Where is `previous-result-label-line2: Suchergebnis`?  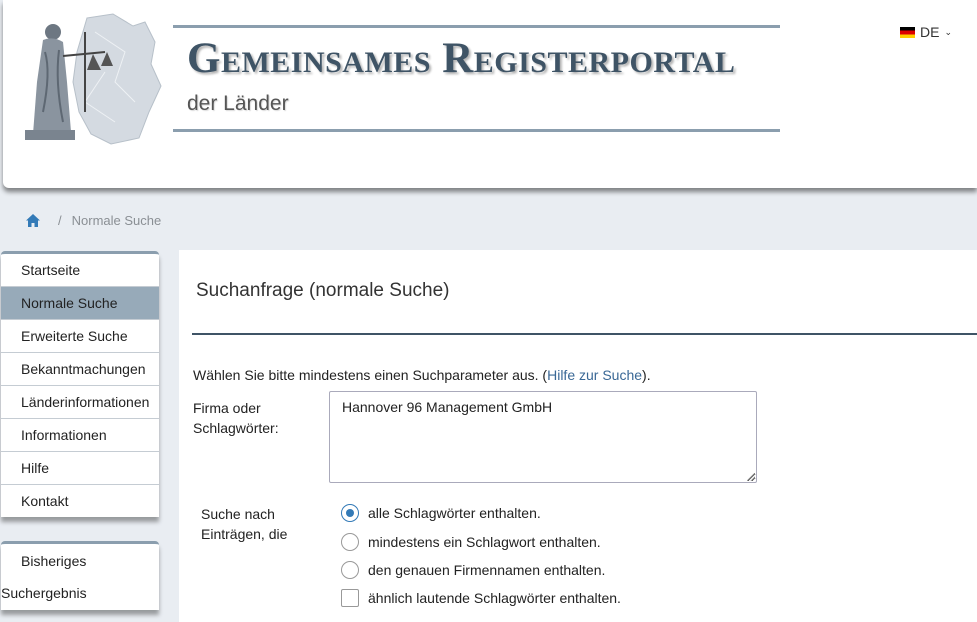
previous-result-label-line2: Suchergebnis is located at coordinates (44, 593).